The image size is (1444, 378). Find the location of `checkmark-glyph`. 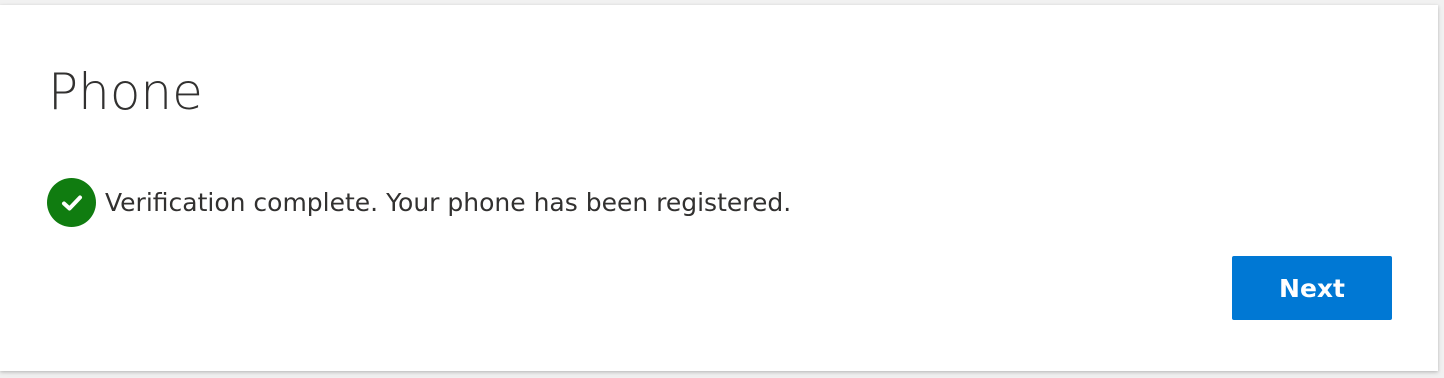

checkmark-glyph is located at coordinates (71, 202).